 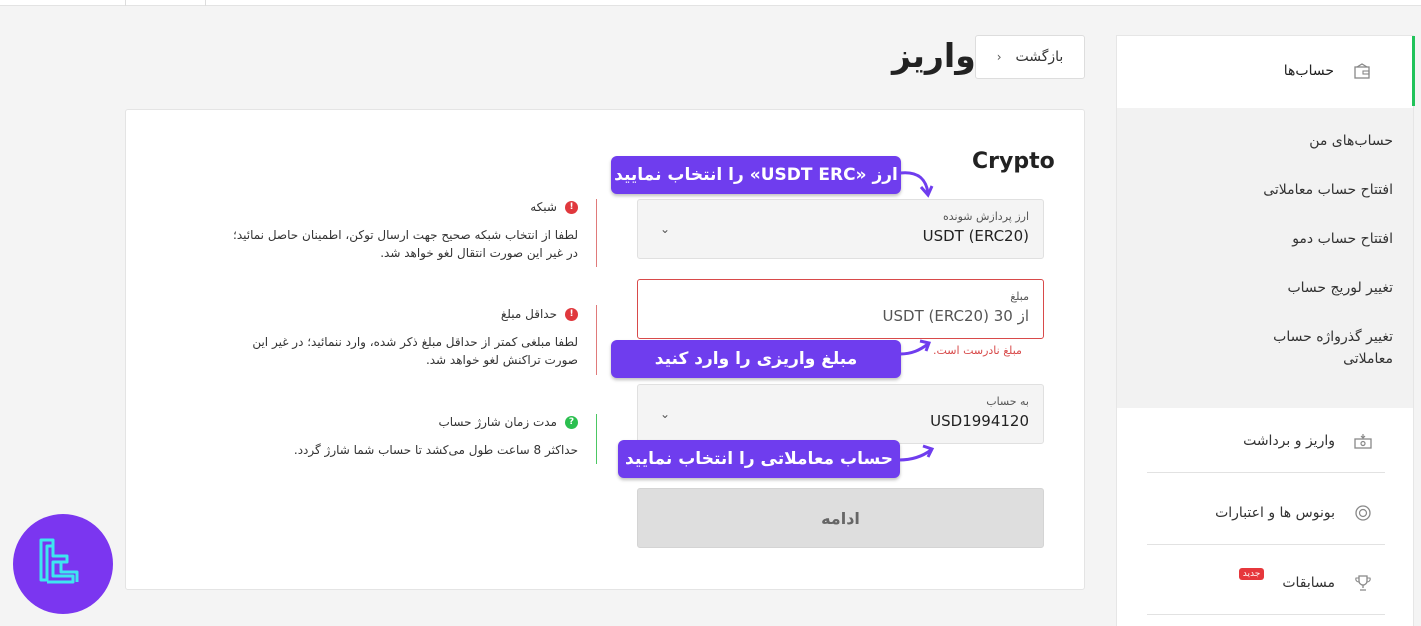 I want to click on sidebar-item-deposit-withdraw: واریز و برداشت, so click(x=1266, y=441).